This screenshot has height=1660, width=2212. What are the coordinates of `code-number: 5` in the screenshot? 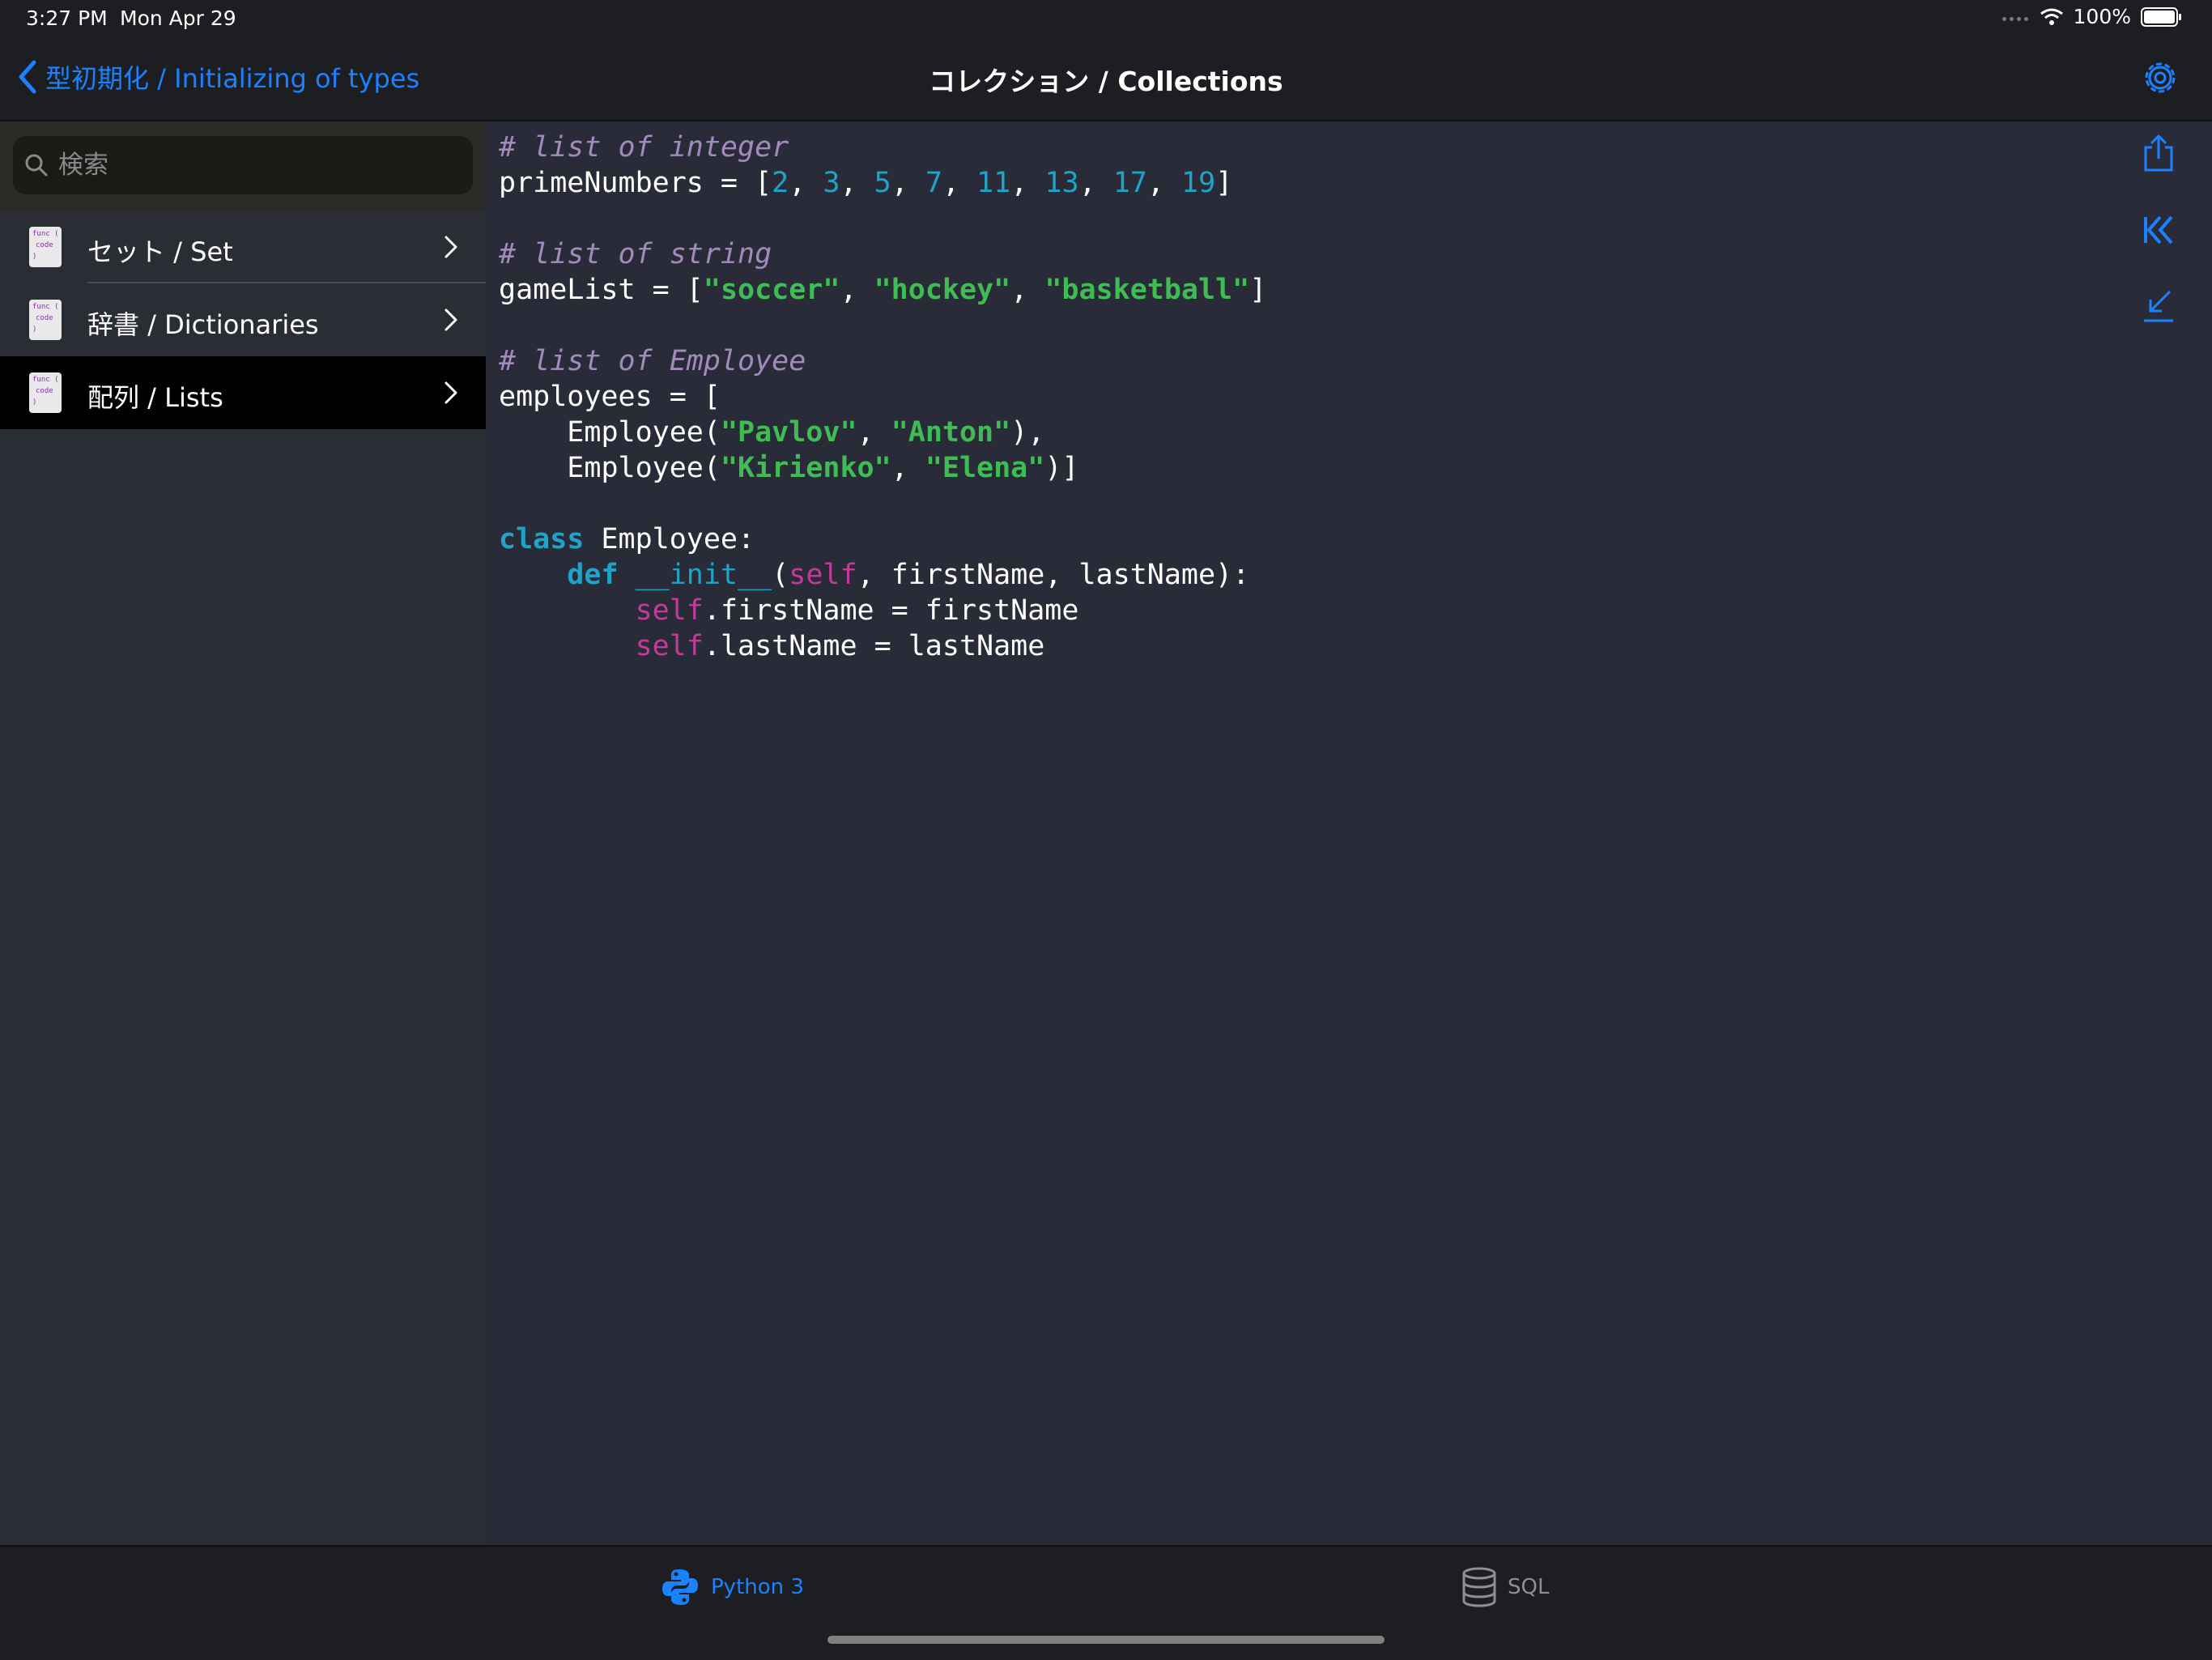 It's located at (883, 183).